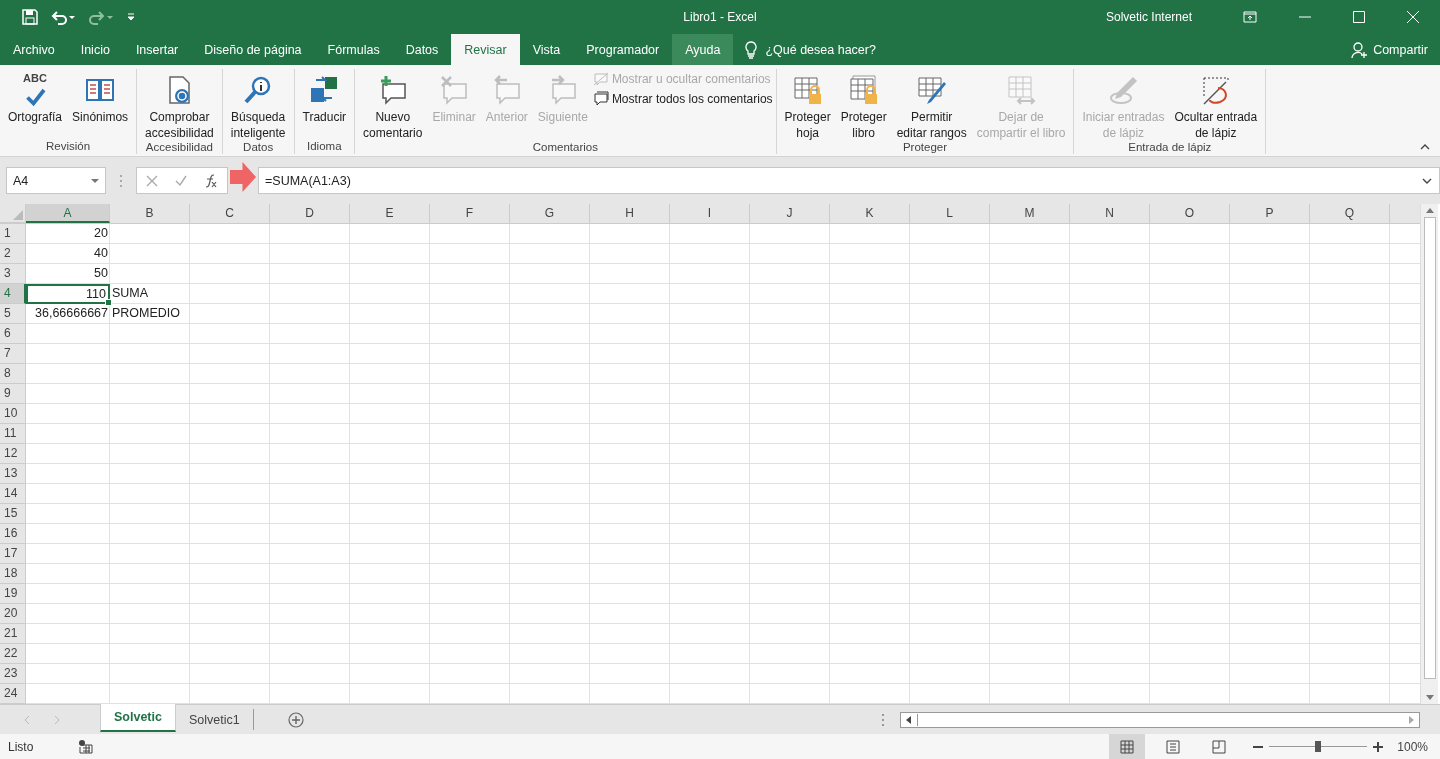 This screenshot has height=759, width=1440. What do you see at coordinates (13, 534) in the screenshot?
I see `row-header: 16` at bounding box center [13, 534].